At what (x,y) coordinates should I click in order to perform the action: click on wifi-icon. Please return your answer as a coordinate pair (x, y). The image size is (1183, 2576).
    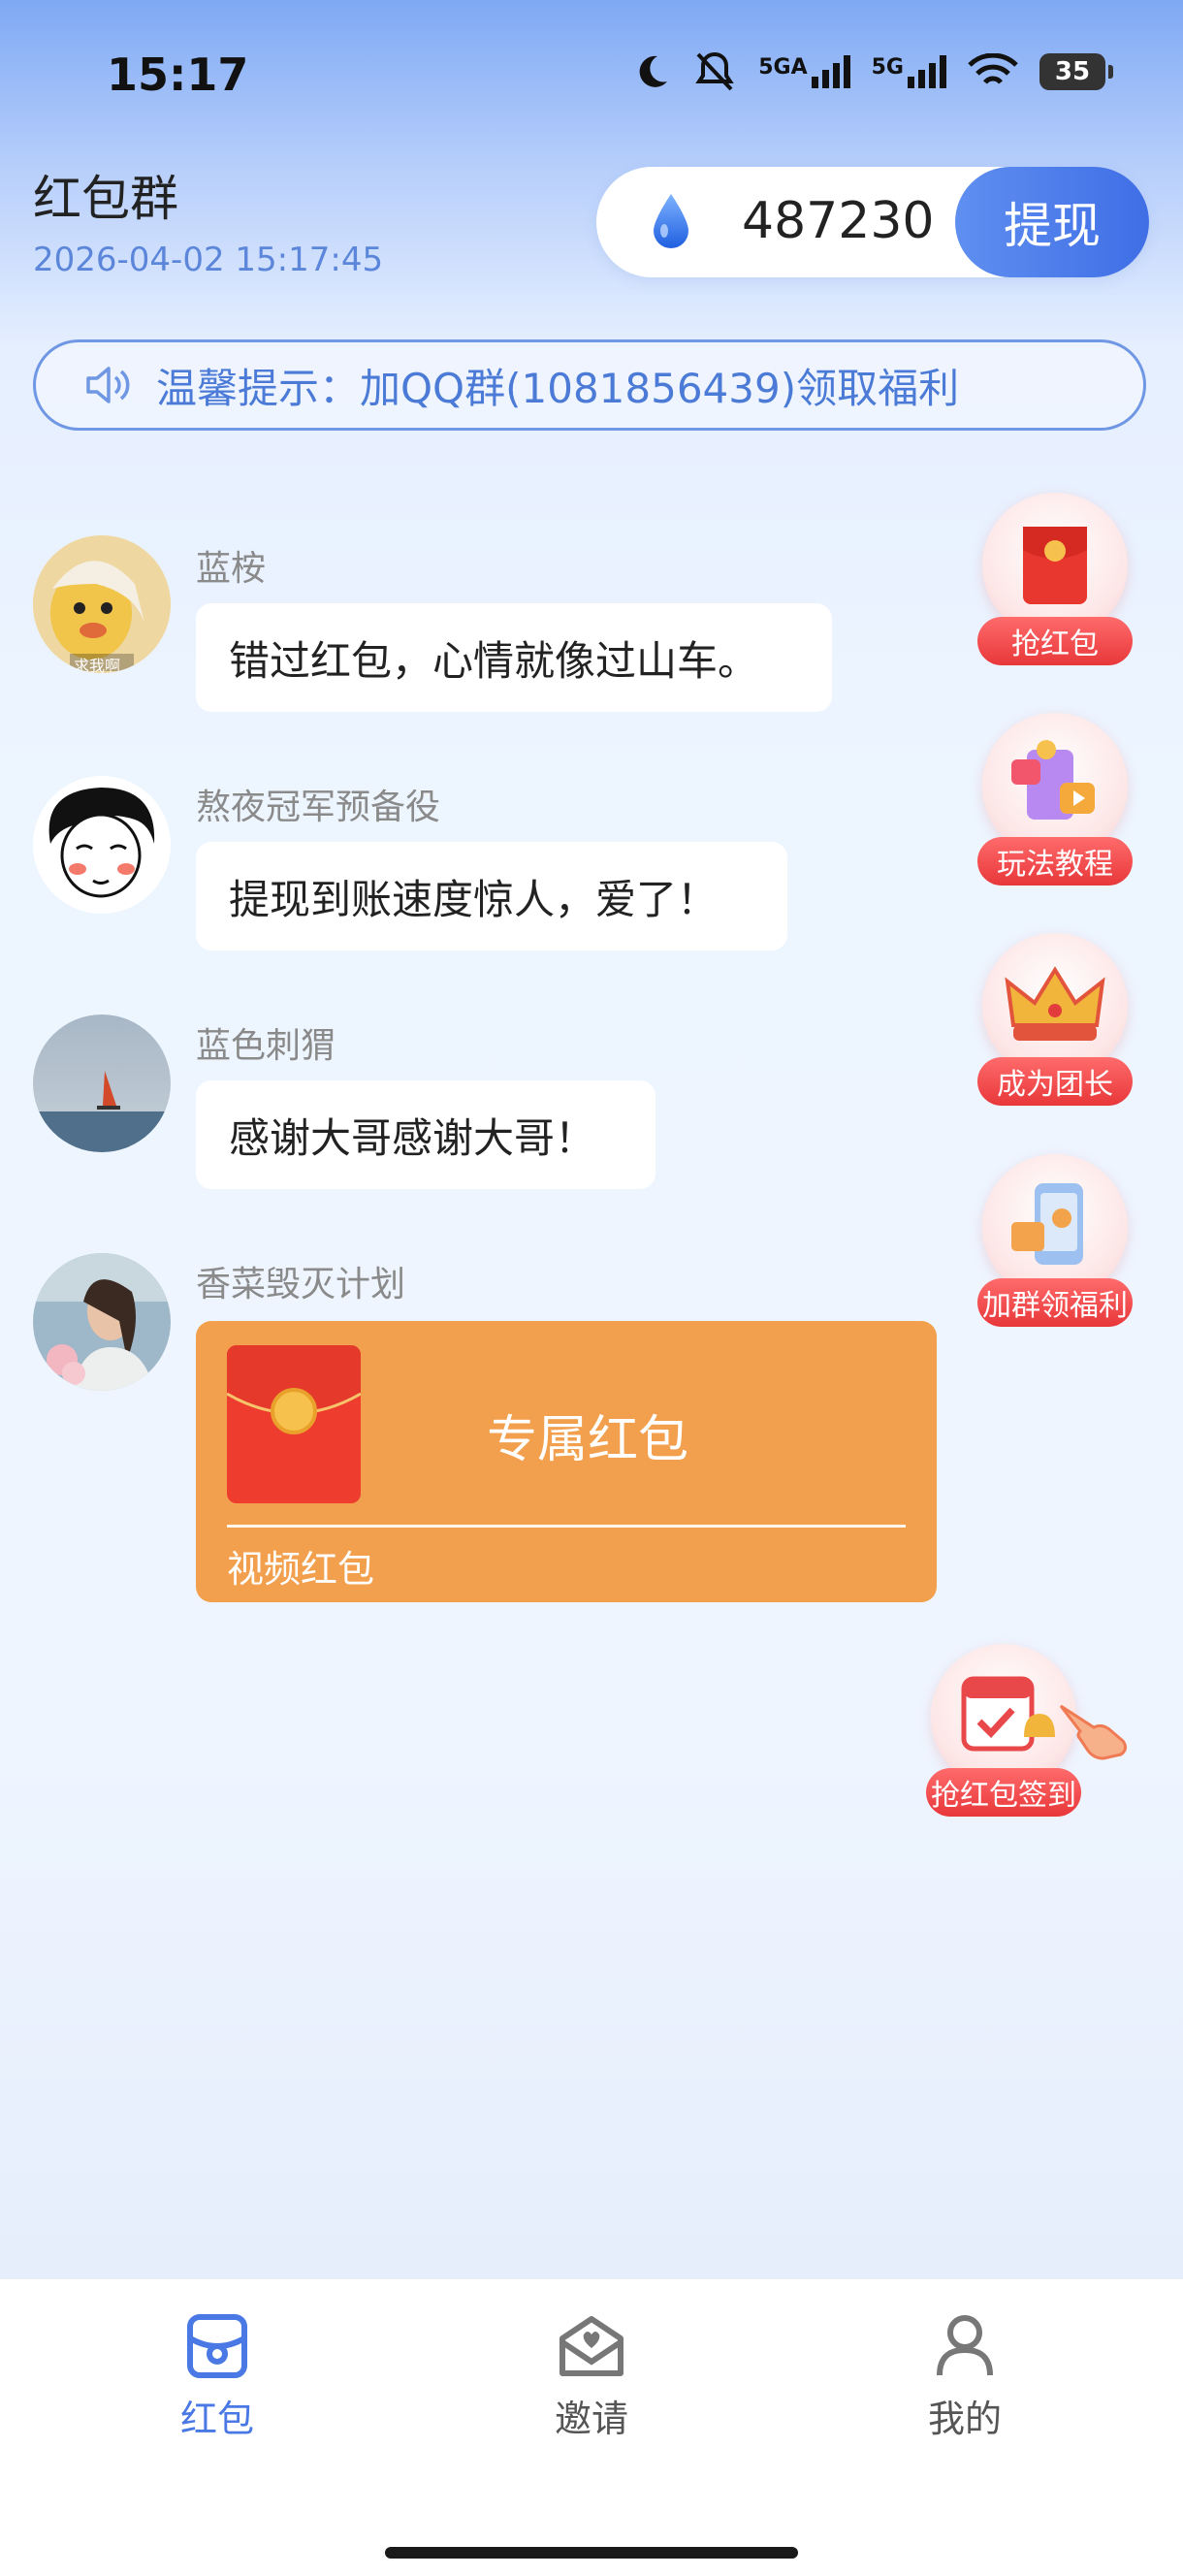
    Looking at the image, I should click on (993, 68).